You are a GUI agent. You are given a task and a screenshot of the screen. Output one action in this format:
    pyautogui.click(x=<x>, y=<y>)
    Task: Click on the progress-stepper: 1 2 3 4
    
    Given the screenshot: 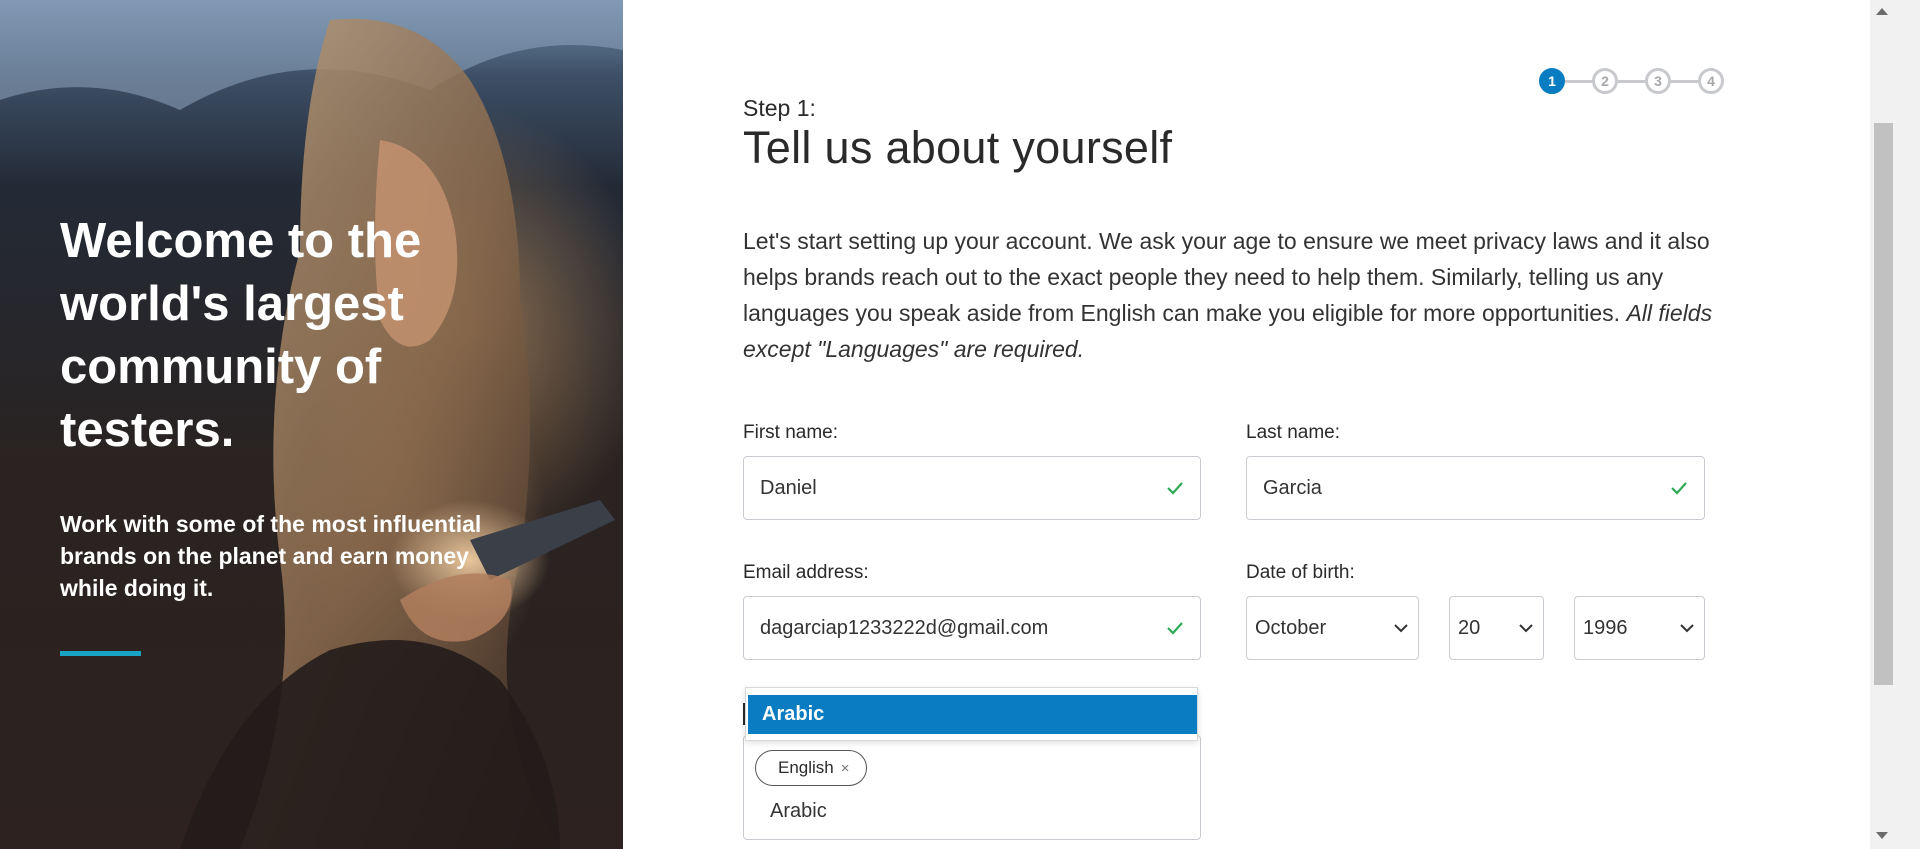 What is the action you would take?
    pyautogui.click(x=1631, y=81)
    